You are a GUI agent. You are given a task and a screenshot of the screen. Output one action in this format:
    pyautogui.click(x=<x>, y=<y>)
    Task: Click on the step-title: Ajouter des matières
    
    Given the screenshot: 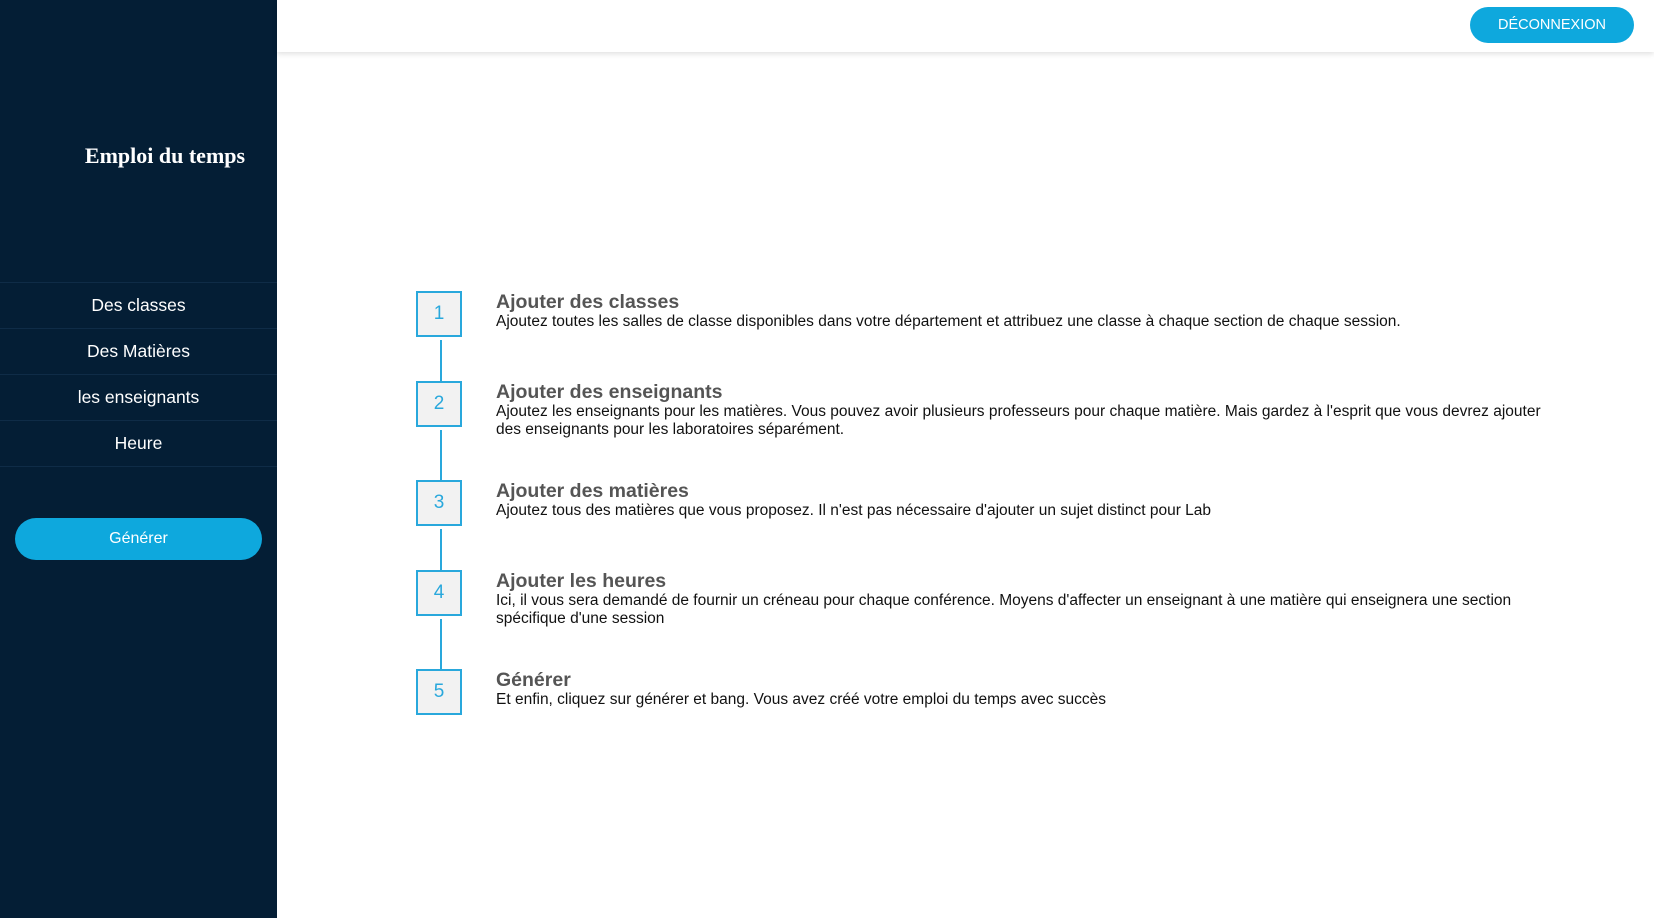 What is the action you would take?
    pyautogui.click(x=592, y=491)
    